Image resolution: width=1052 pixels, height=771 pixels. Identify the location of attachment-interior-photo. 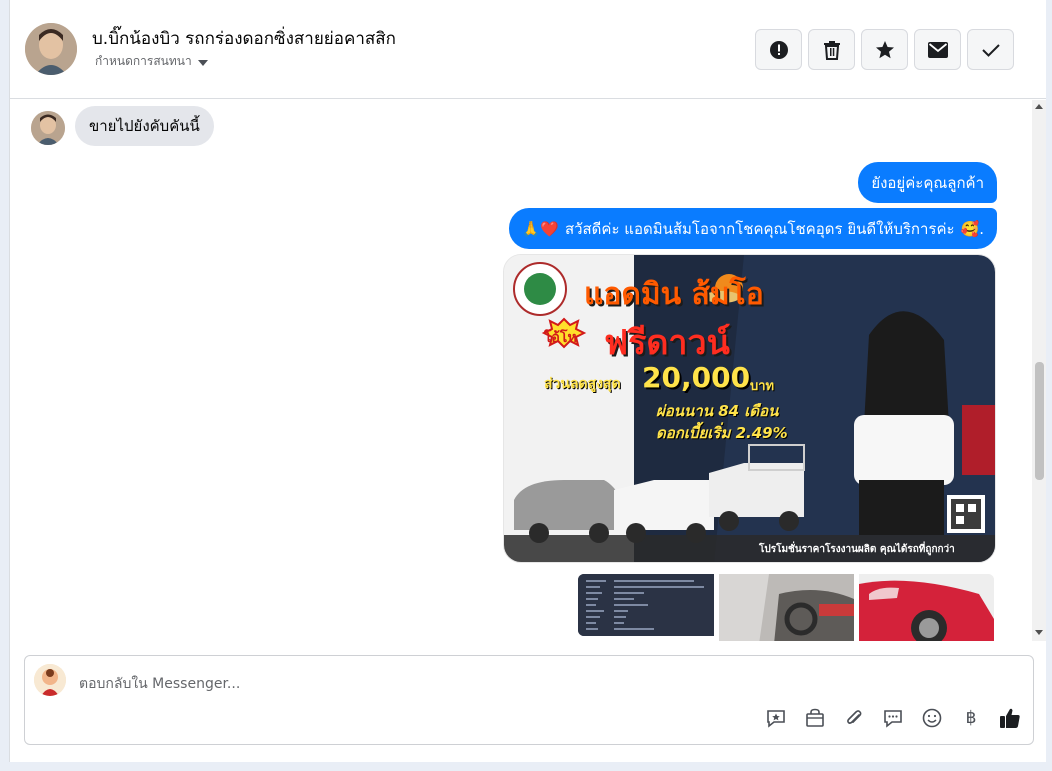
(786, 607).